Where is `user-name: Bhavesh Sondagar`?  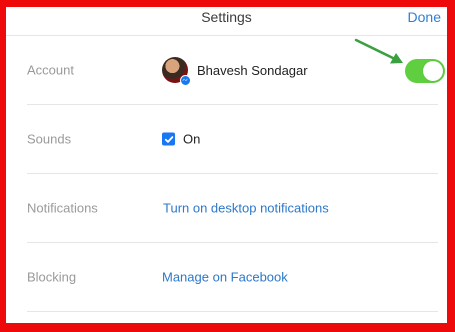 user-name: Bhavesh Sondagar is located at coordinates (252, 70).